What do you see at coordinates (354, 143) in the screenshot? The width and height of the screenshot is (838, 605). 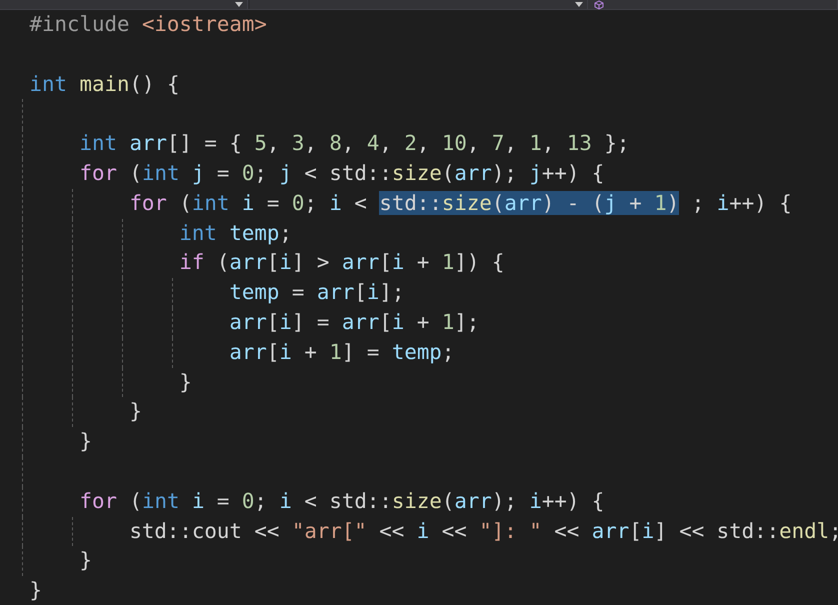 I see `code-line: int arr[] = { 5, 3, 8, 4, 2, 10, 7, 1, 13 };` at bounding box center [354, 143].